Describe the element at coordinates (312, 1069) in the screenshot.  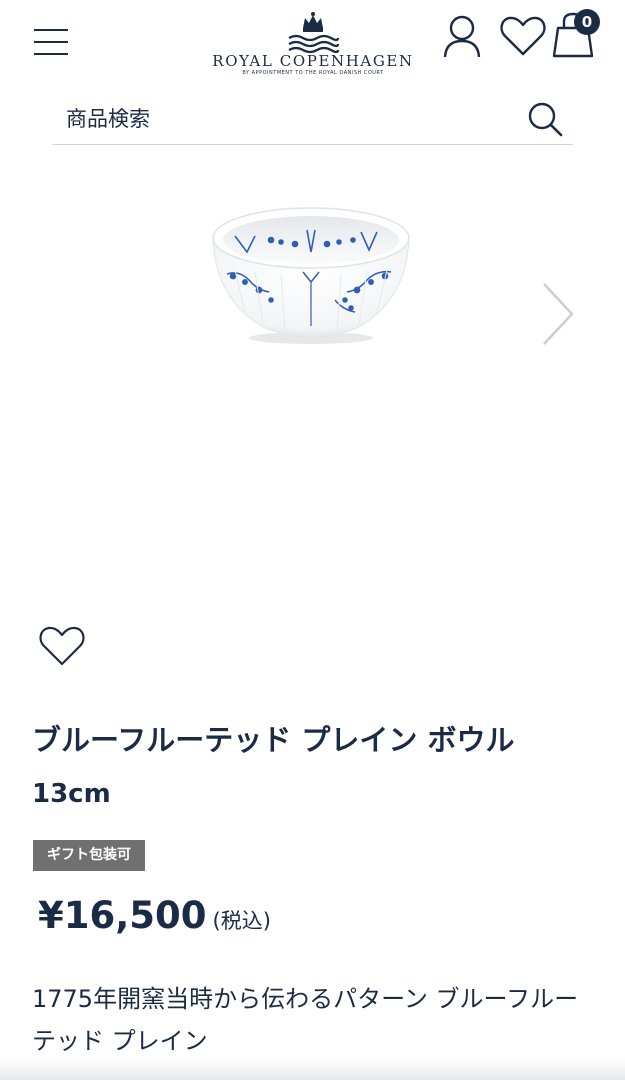
I see `bottom-fade` at that location.